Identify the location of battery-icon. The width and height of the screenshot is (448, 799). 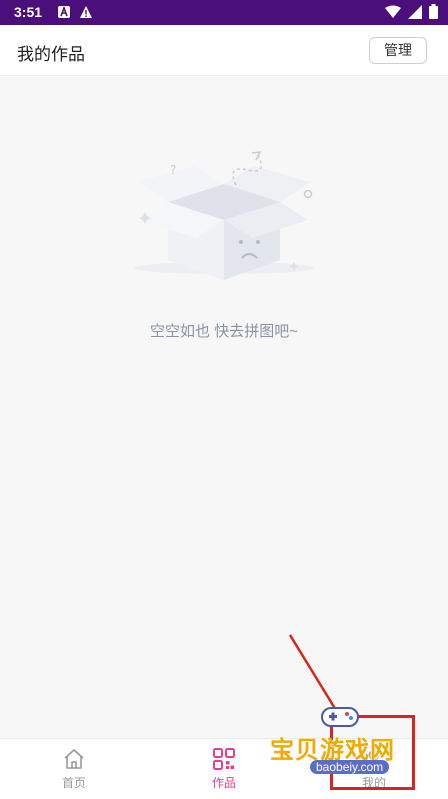
(433, 11).